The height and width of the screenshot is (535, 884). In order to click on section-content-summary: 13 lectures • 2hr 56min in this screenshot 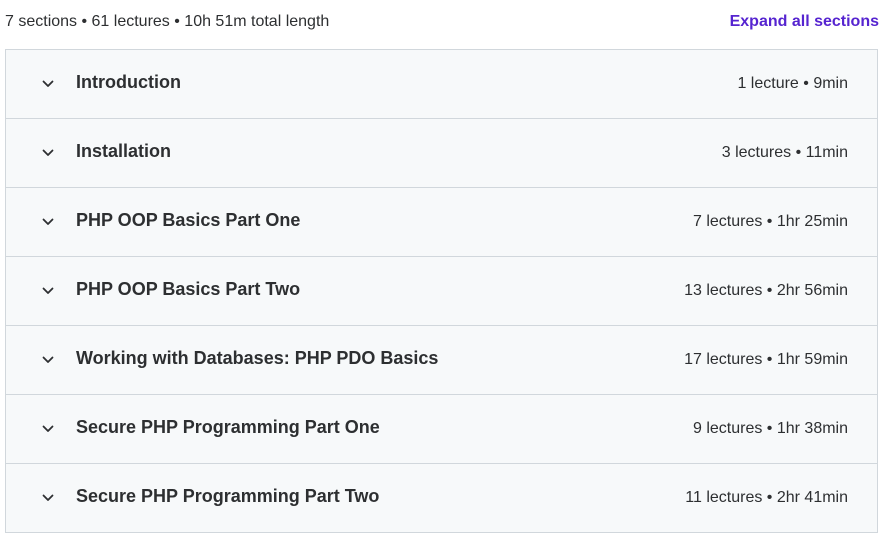, I will do `click(766, 290)`.